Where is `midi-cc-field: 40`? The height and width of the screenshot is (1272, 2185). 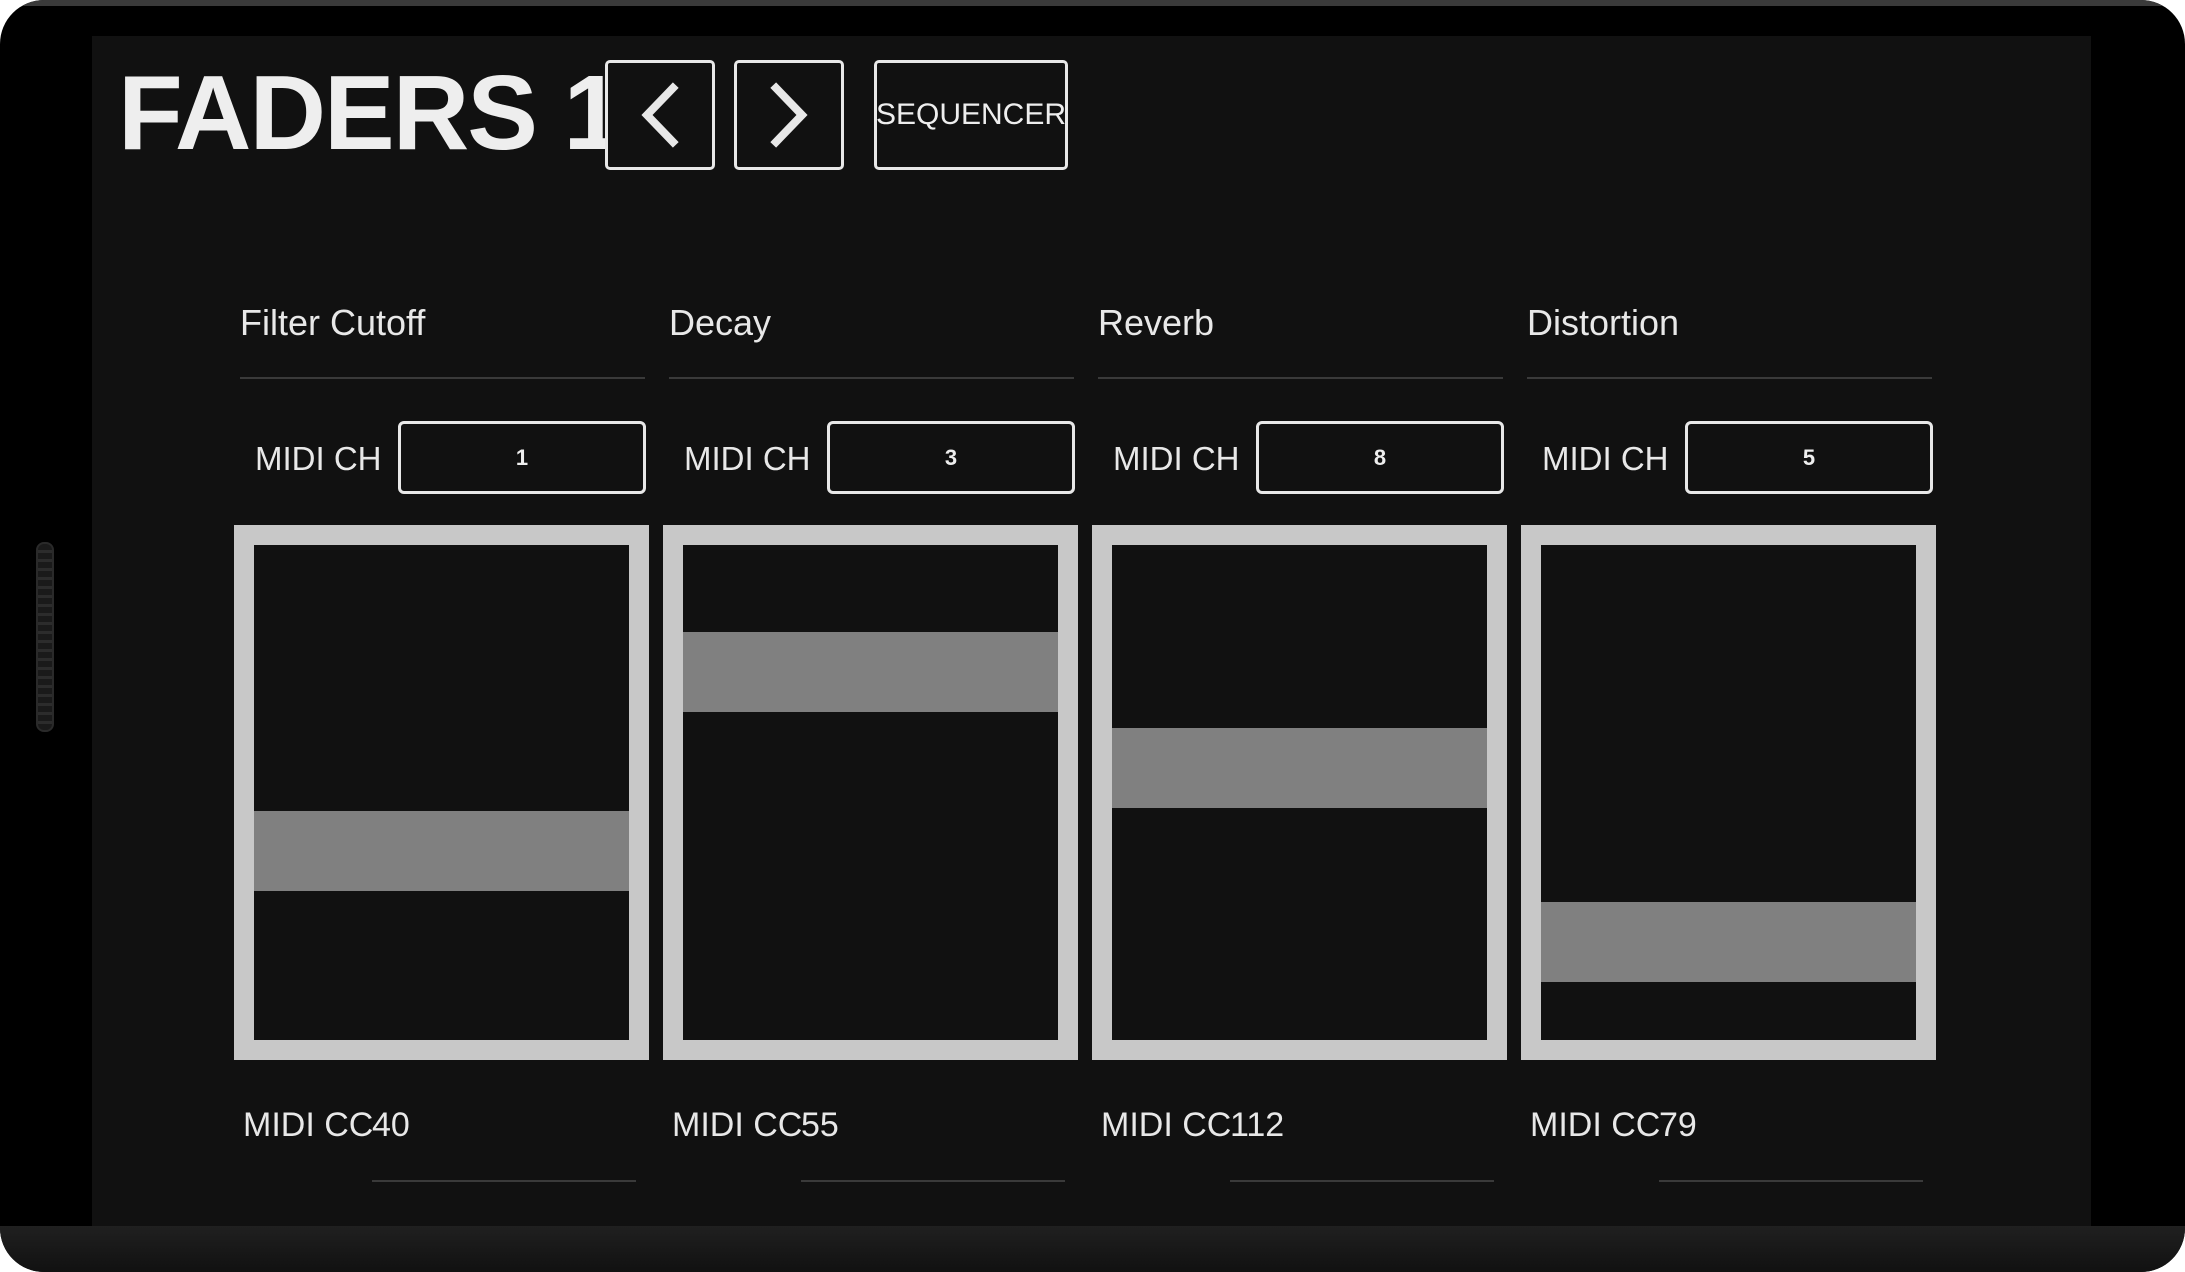
midi-cc-field: 40 is located at coordinates (391, 1125).